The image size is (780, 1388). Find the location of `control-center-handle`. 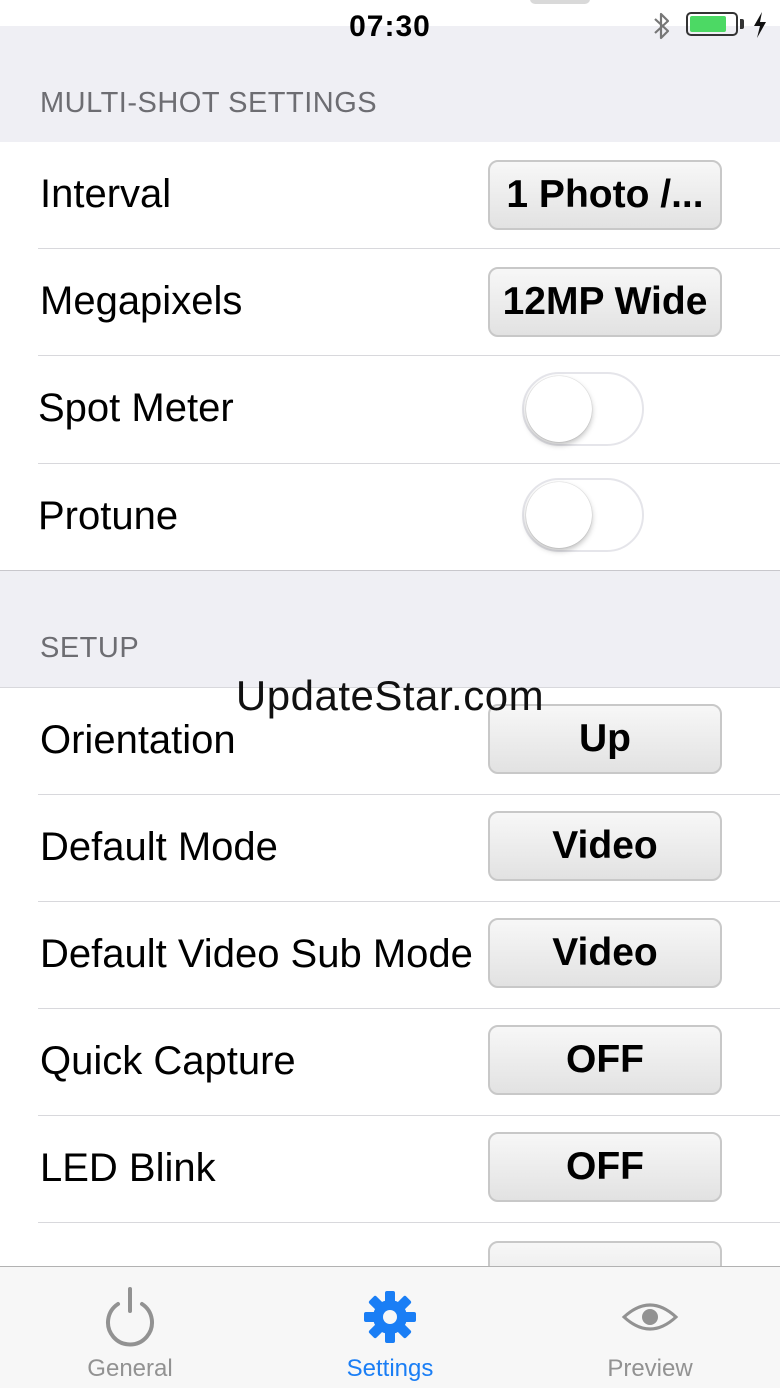

control-center-handle is located at coordinates (560, 2).